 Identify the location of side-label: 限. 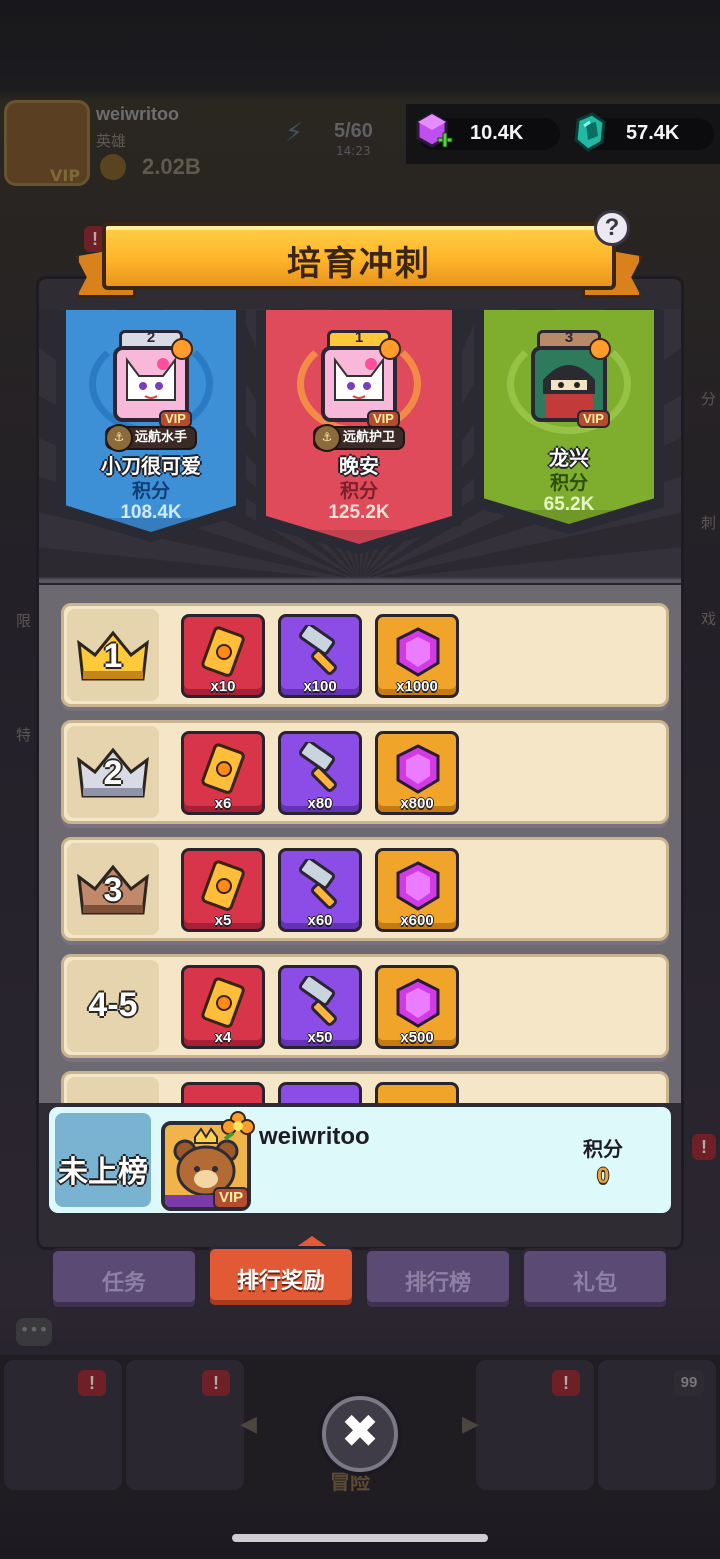
(24, 621).